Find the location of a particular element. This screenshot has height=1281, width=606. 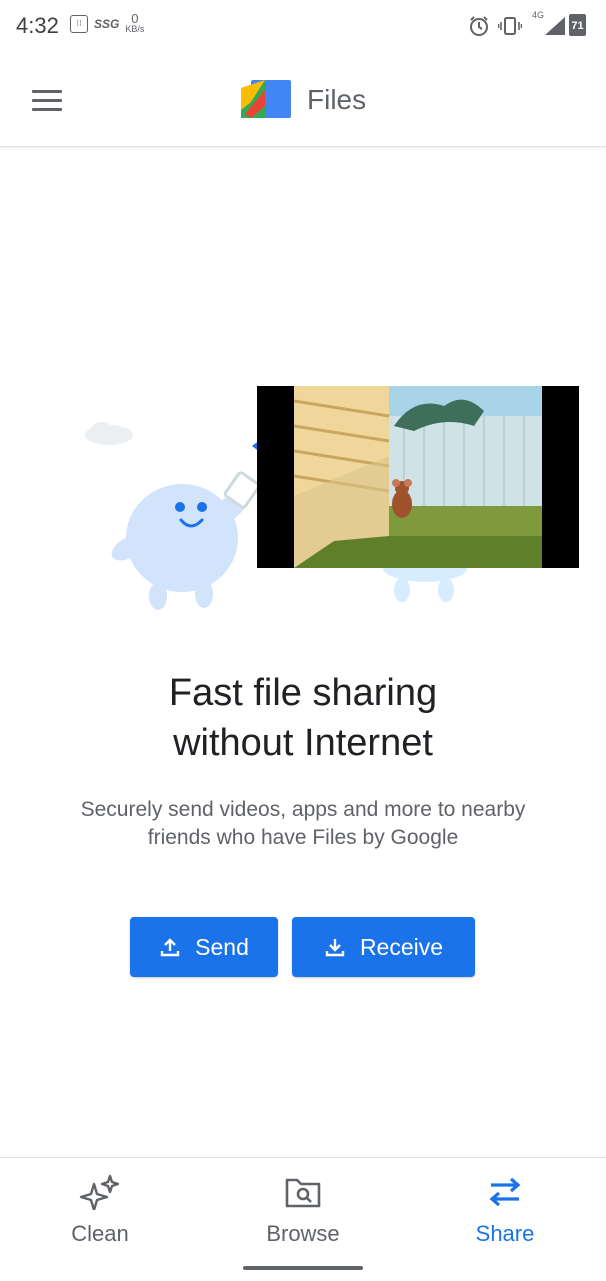

battery-level: 71 is located at coordinates (577, 26).